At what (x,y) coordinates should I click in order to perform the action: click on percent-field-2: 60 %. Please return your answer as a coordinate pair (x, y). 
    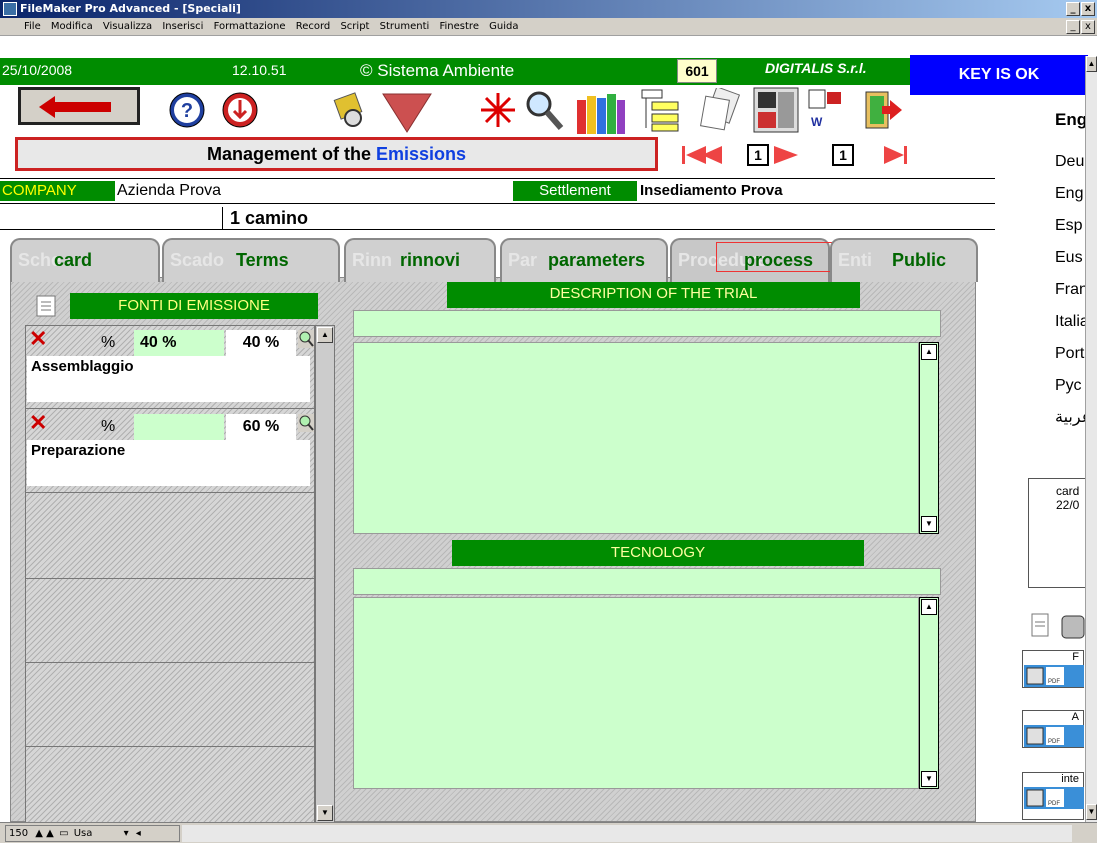
    Looking at the image, I should click on (261, 427).